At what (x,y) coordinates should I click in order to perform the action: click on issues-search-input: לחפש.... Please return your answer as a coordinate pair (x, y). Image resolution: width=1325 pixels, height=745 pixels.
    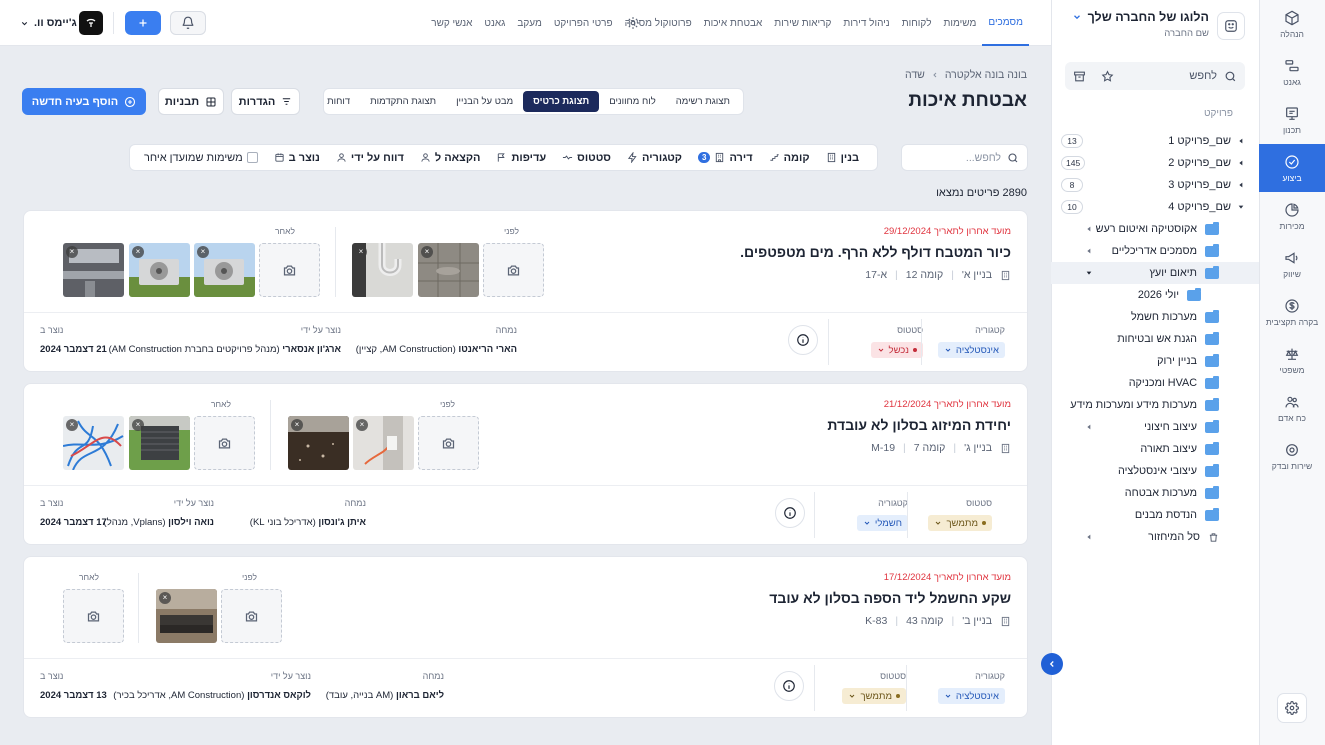
    Looking at the image, I should click on (964, 157).